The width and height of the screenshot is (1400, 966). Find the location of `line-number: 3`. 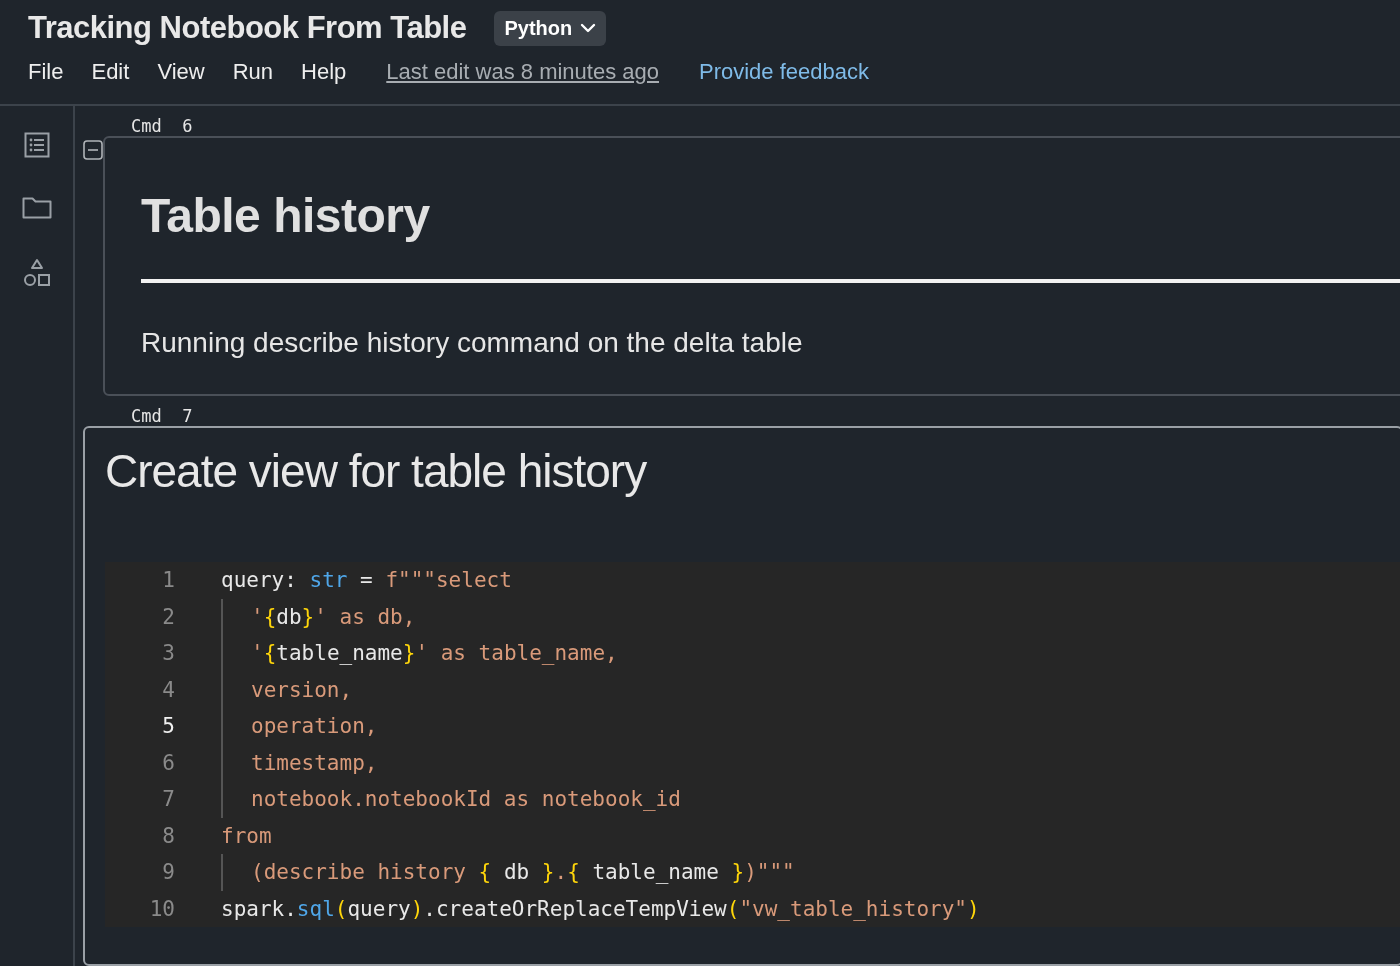

line-number: 3 is located at coordinates (168, 653).